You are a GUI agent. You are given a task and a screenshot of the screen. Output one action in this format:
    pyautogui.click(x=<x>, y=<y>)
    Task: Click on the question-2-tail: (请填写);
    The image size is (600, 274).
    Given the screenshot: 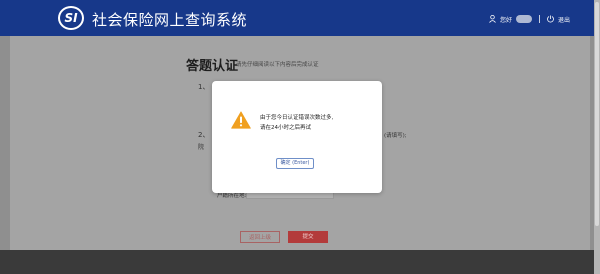 What is the action you would take?
    pyautogui.click(x=395, y=136)
    